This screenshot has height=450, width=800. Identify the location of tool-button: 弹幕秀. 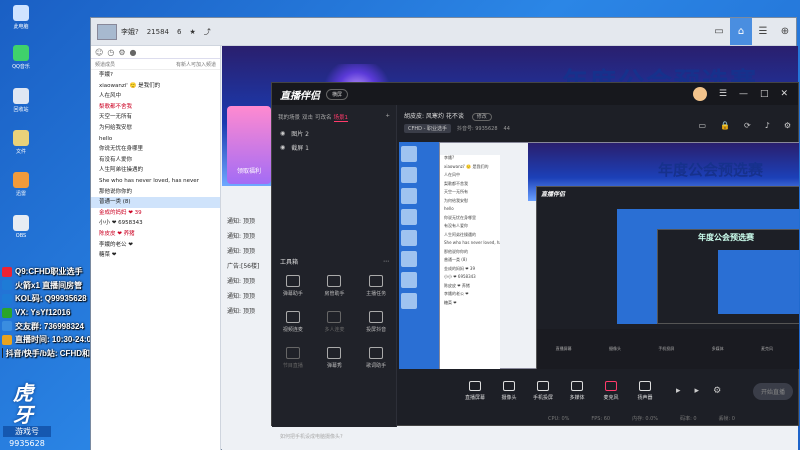
(335, 356).